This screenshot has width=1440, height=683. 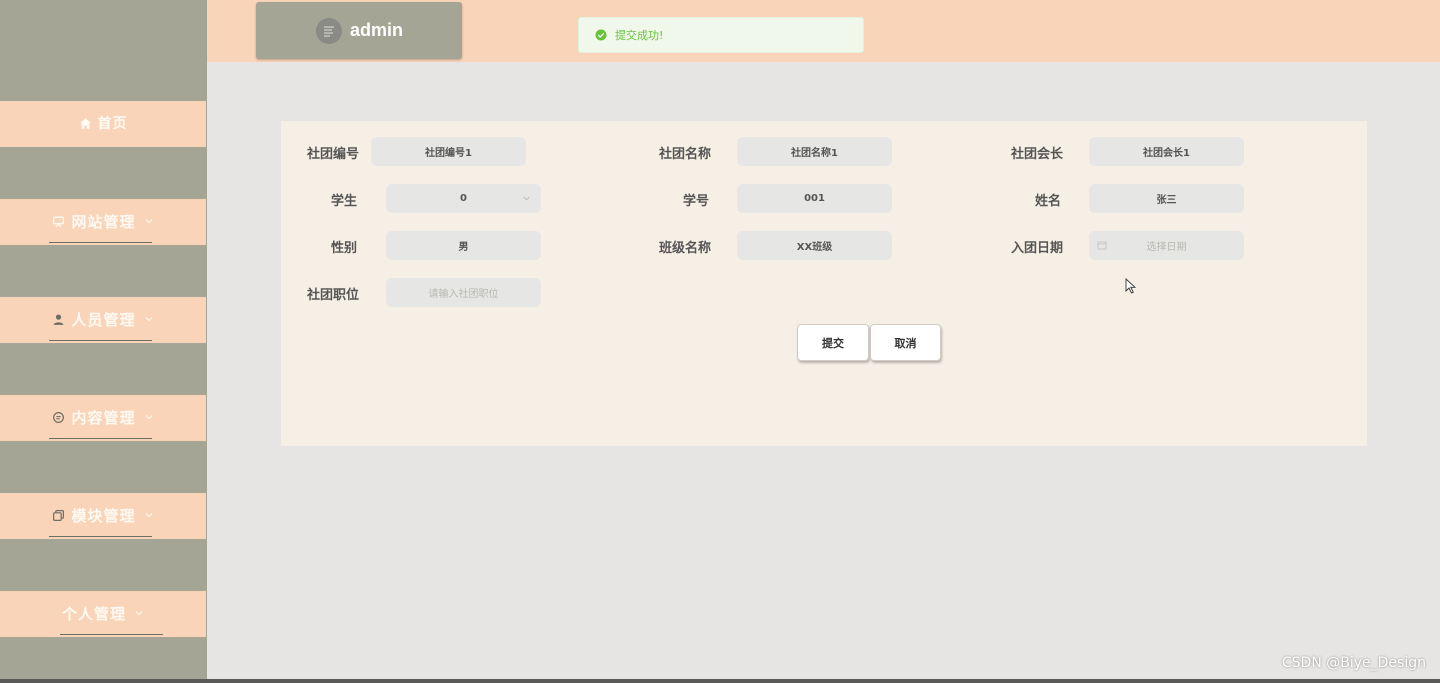 What do you see at coordinates (58, 221) in the screenshot?
I see `monitor-icon` at bounding box center [58, 221].